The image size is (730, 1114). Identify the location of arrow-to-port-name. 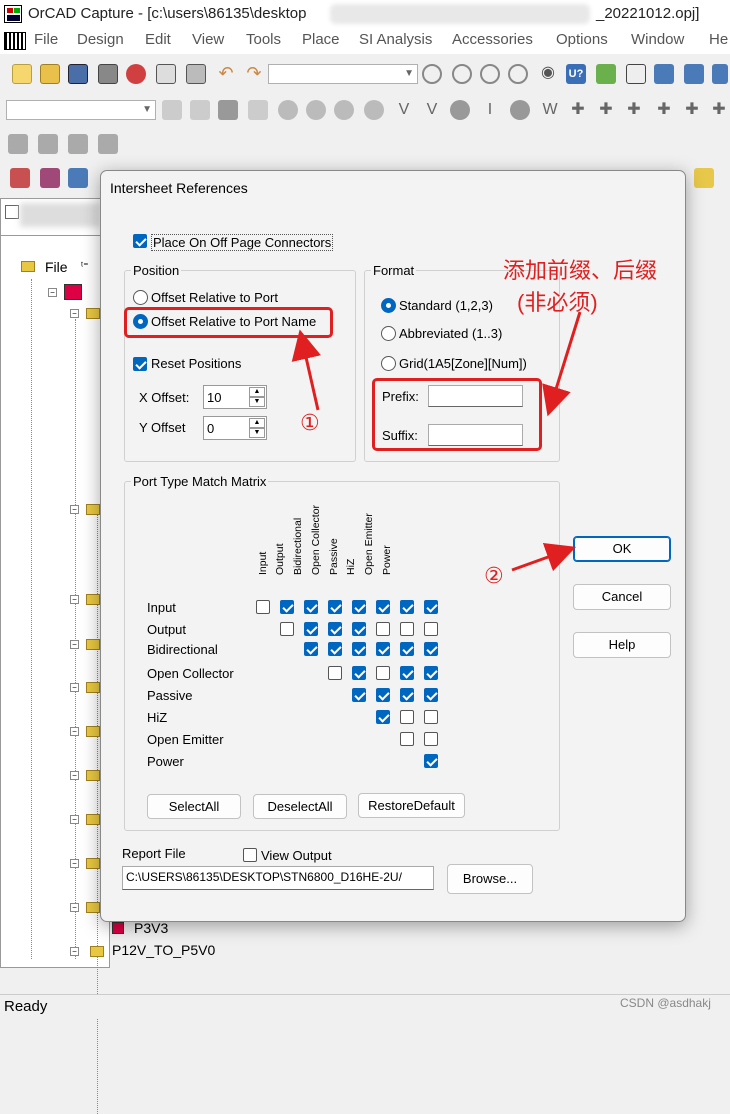
(306, 370).